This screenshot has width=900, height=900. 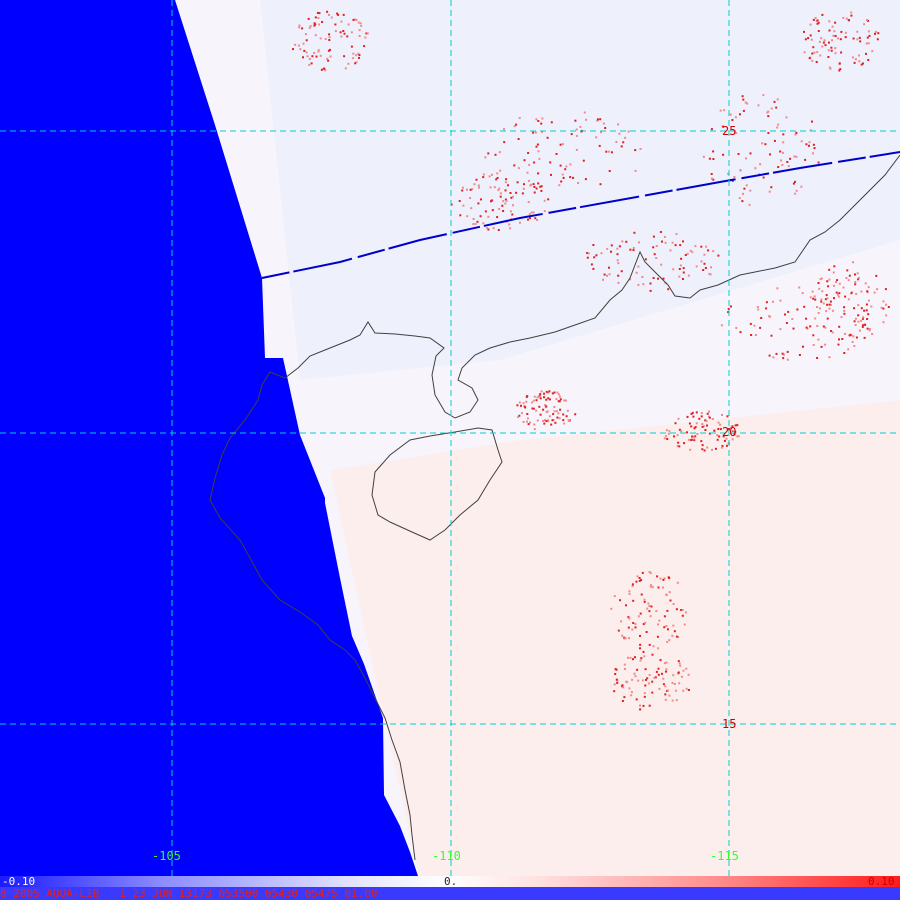 What do you see at coordinates (729, 724) in the screenshot?
I see `lat-label-15: 15` at bounding box center [729, 724].